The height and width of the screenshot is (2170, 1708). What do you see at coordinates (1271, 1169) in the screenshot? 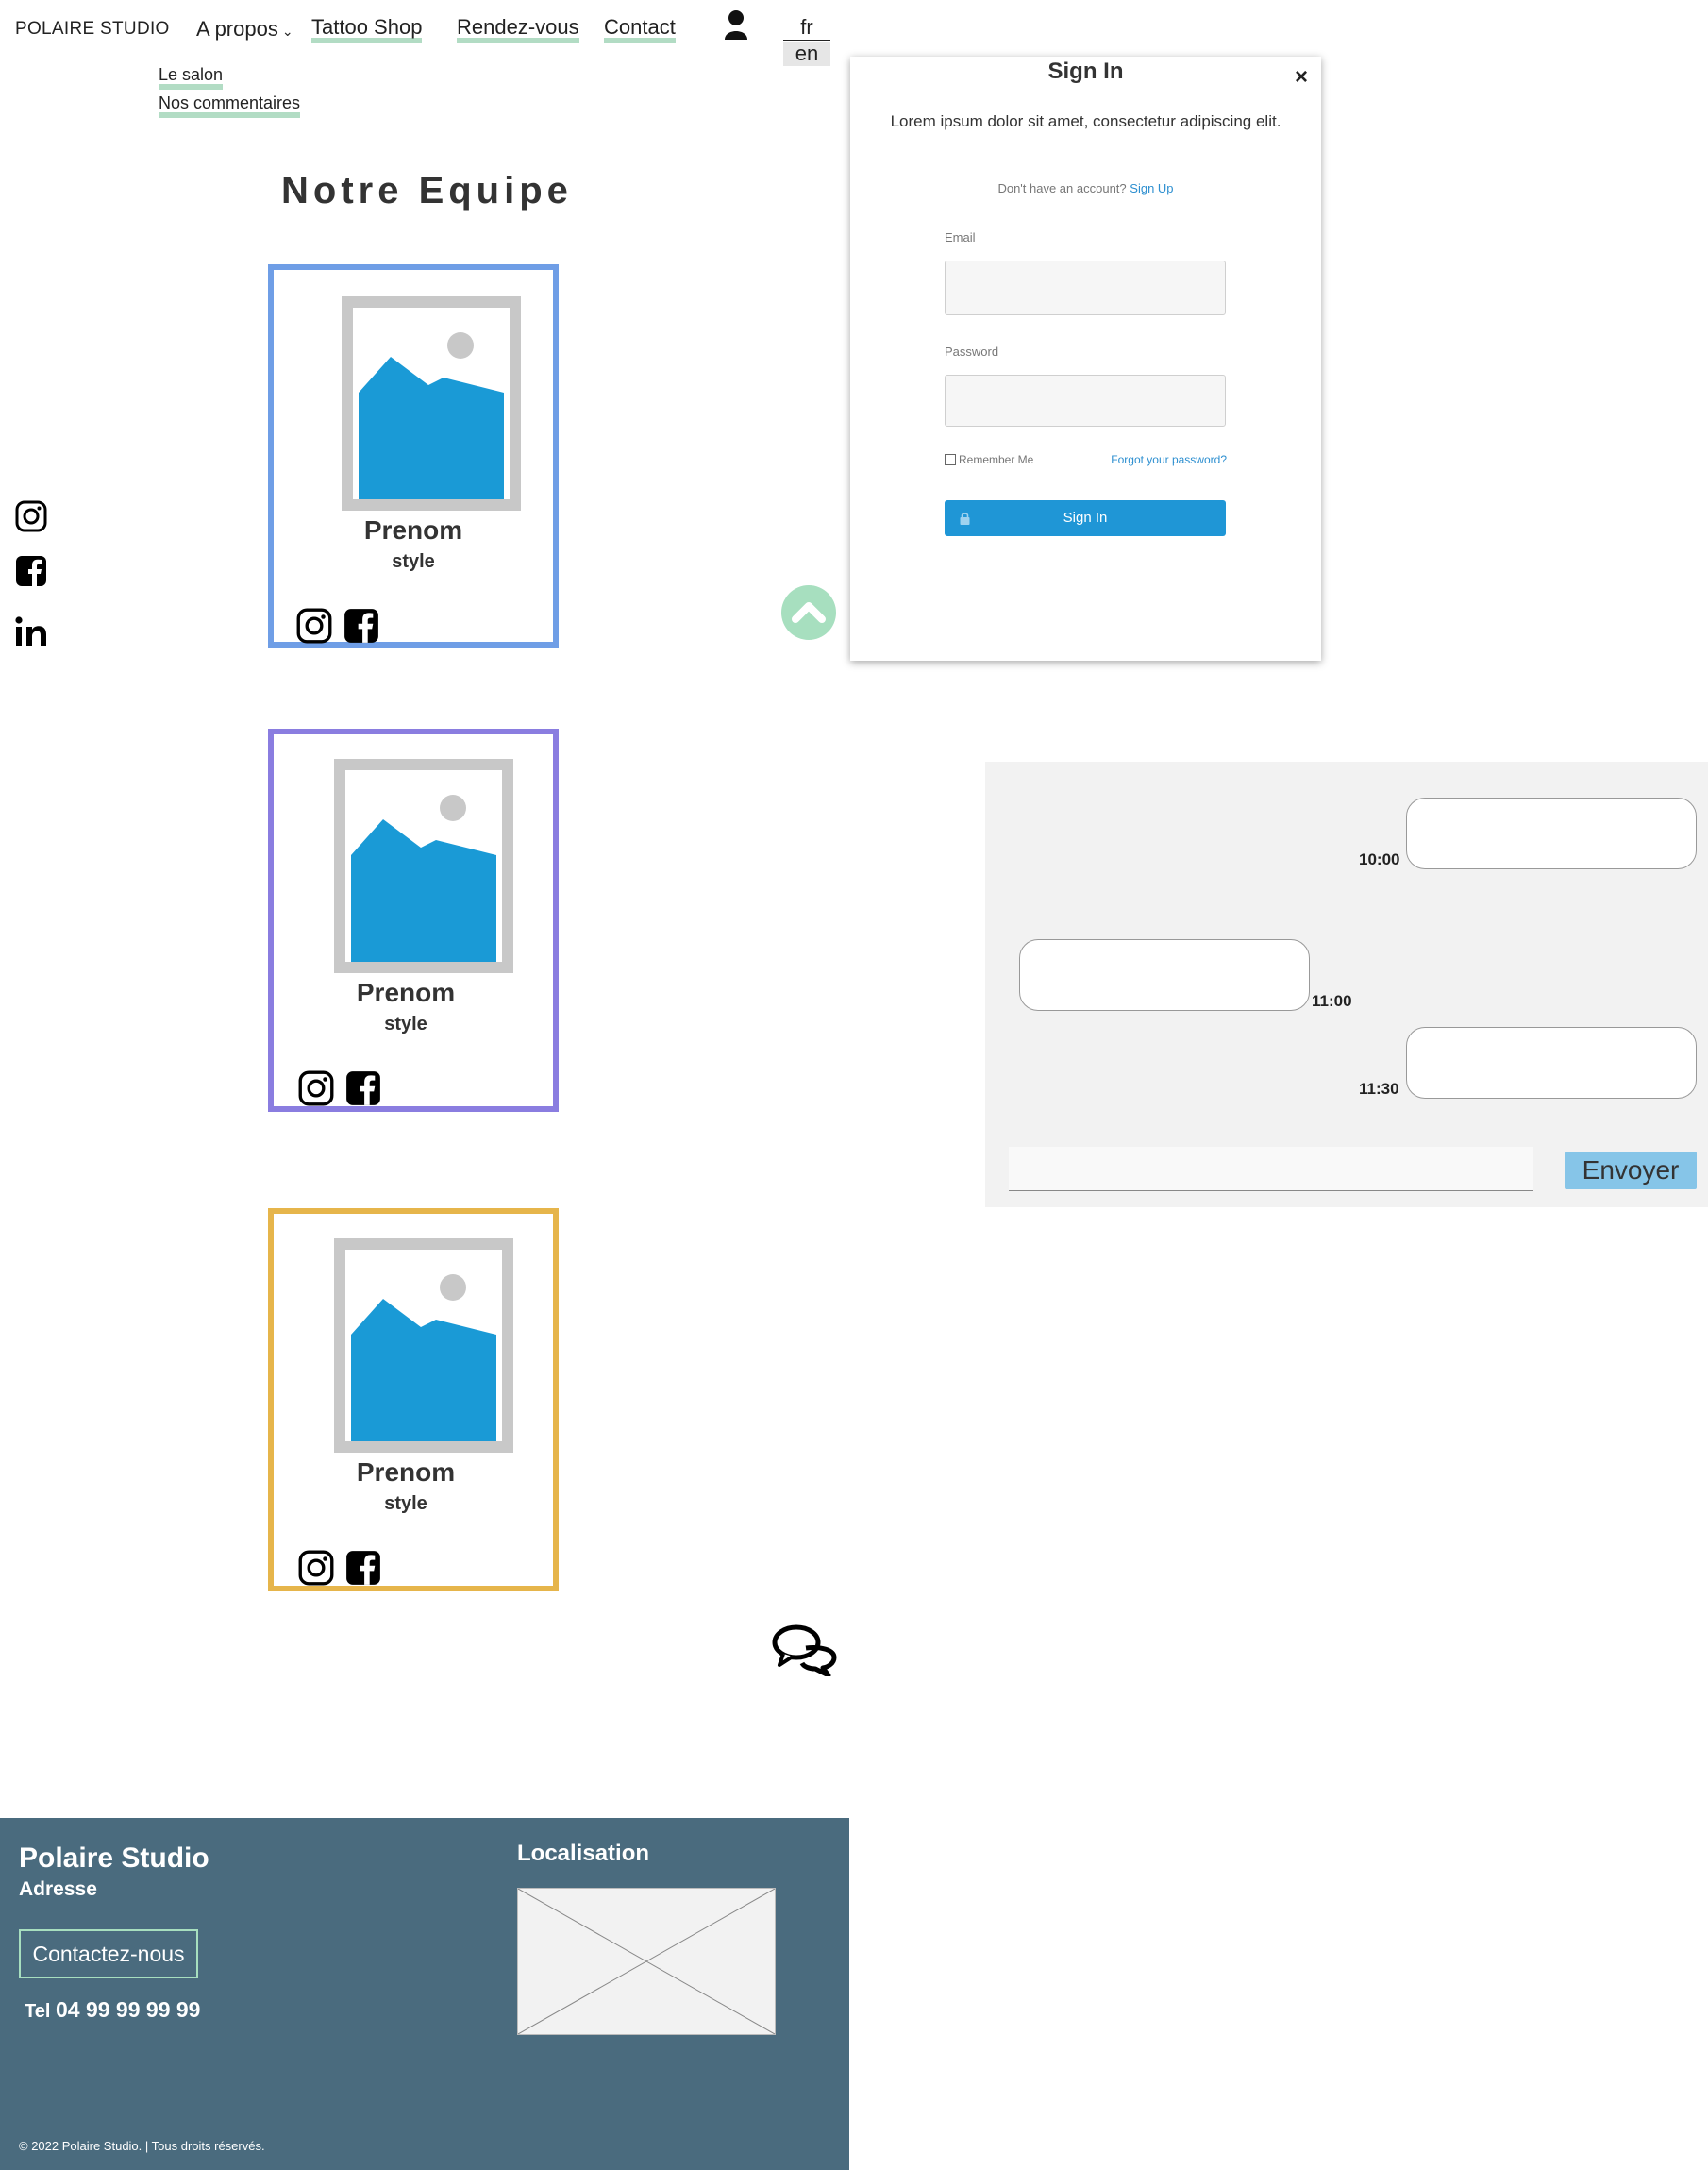
I see `chat-message-input` at bounding box center [1271, 1169].